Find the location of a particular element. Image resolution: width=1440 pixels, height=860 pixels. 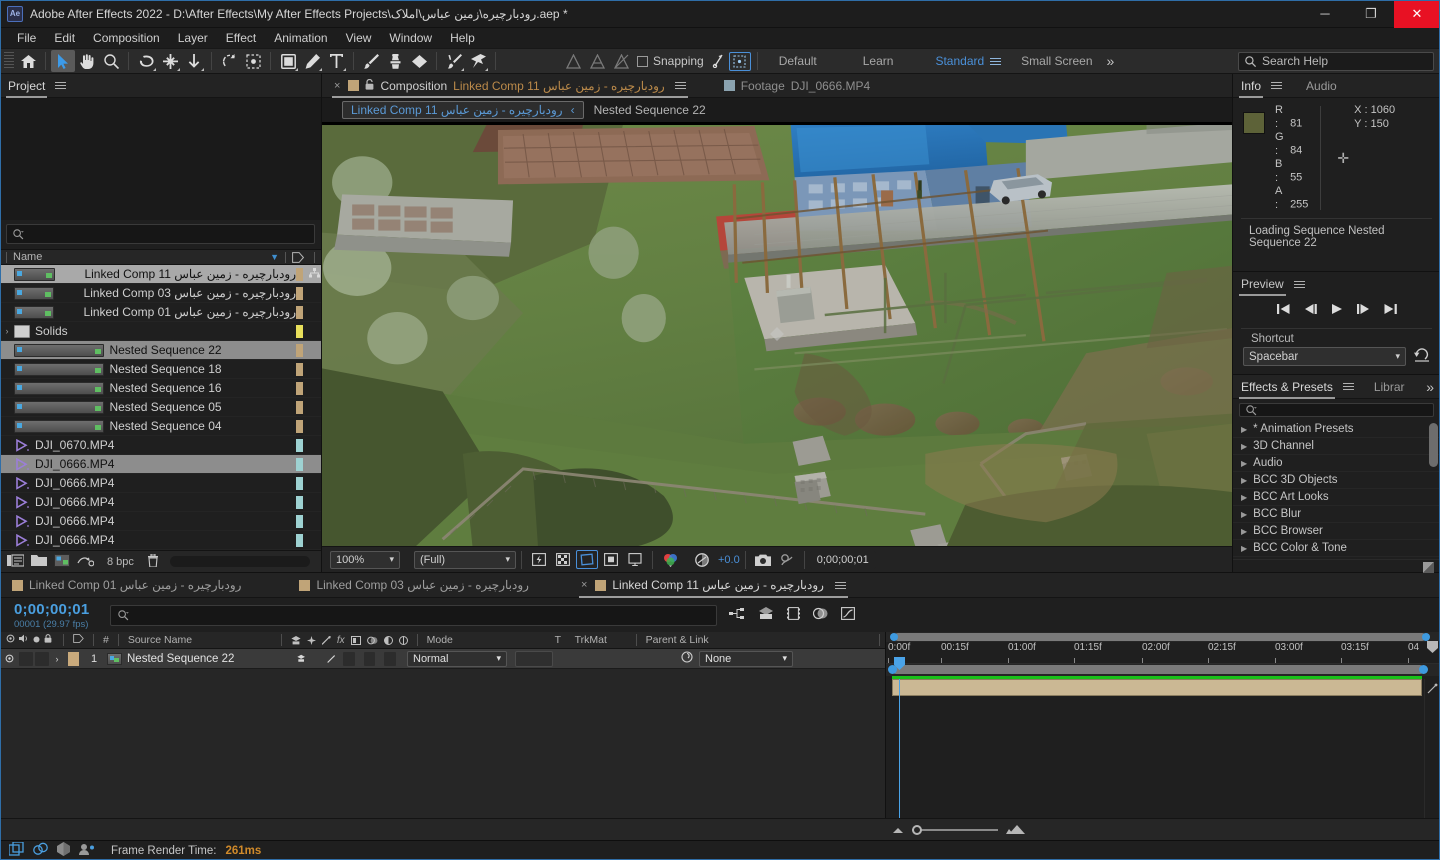

parent-link-header: Parent & Link is located at coordinates (702, 640).